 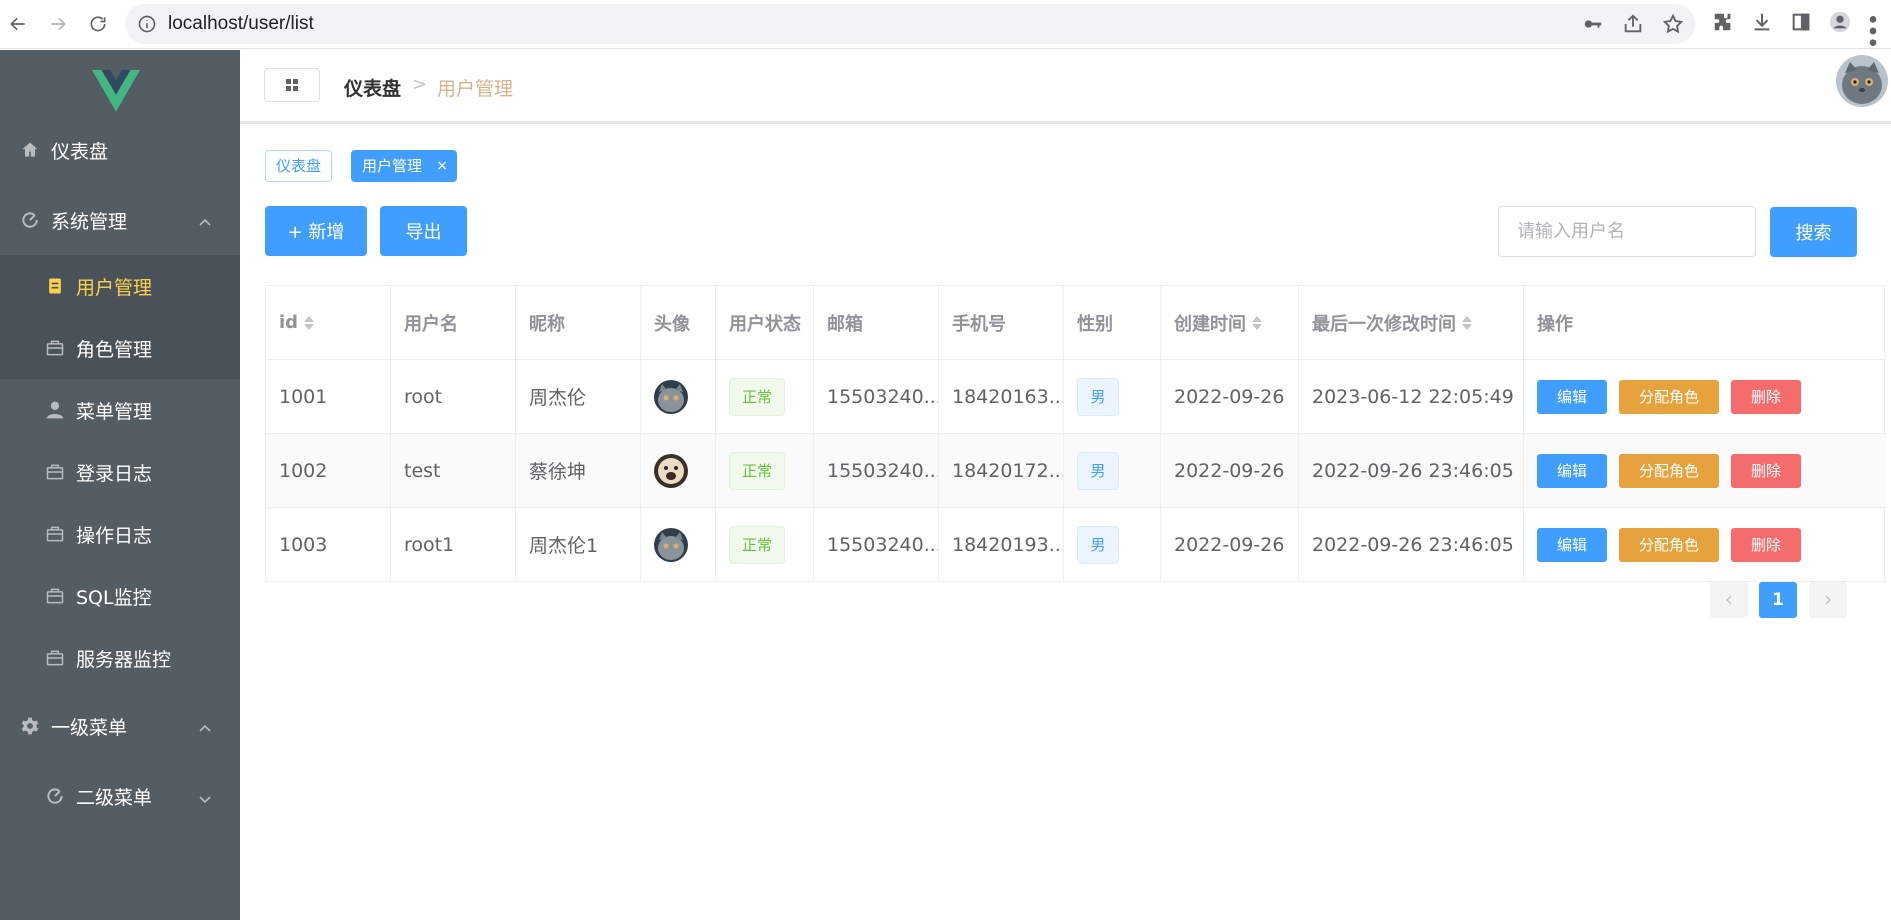 What do you see at coordinates (241, 24) in the screenshot?
I see `url-text: localhost/user/list` at bounding box center [241, 24].